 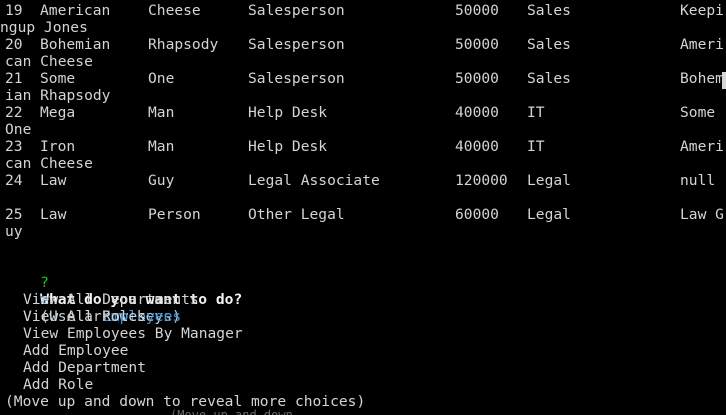 What do you see at coordinates (702, 10) in the screenshot?
I see `employee-manager: Keepi` at bounding box center [702, 10].